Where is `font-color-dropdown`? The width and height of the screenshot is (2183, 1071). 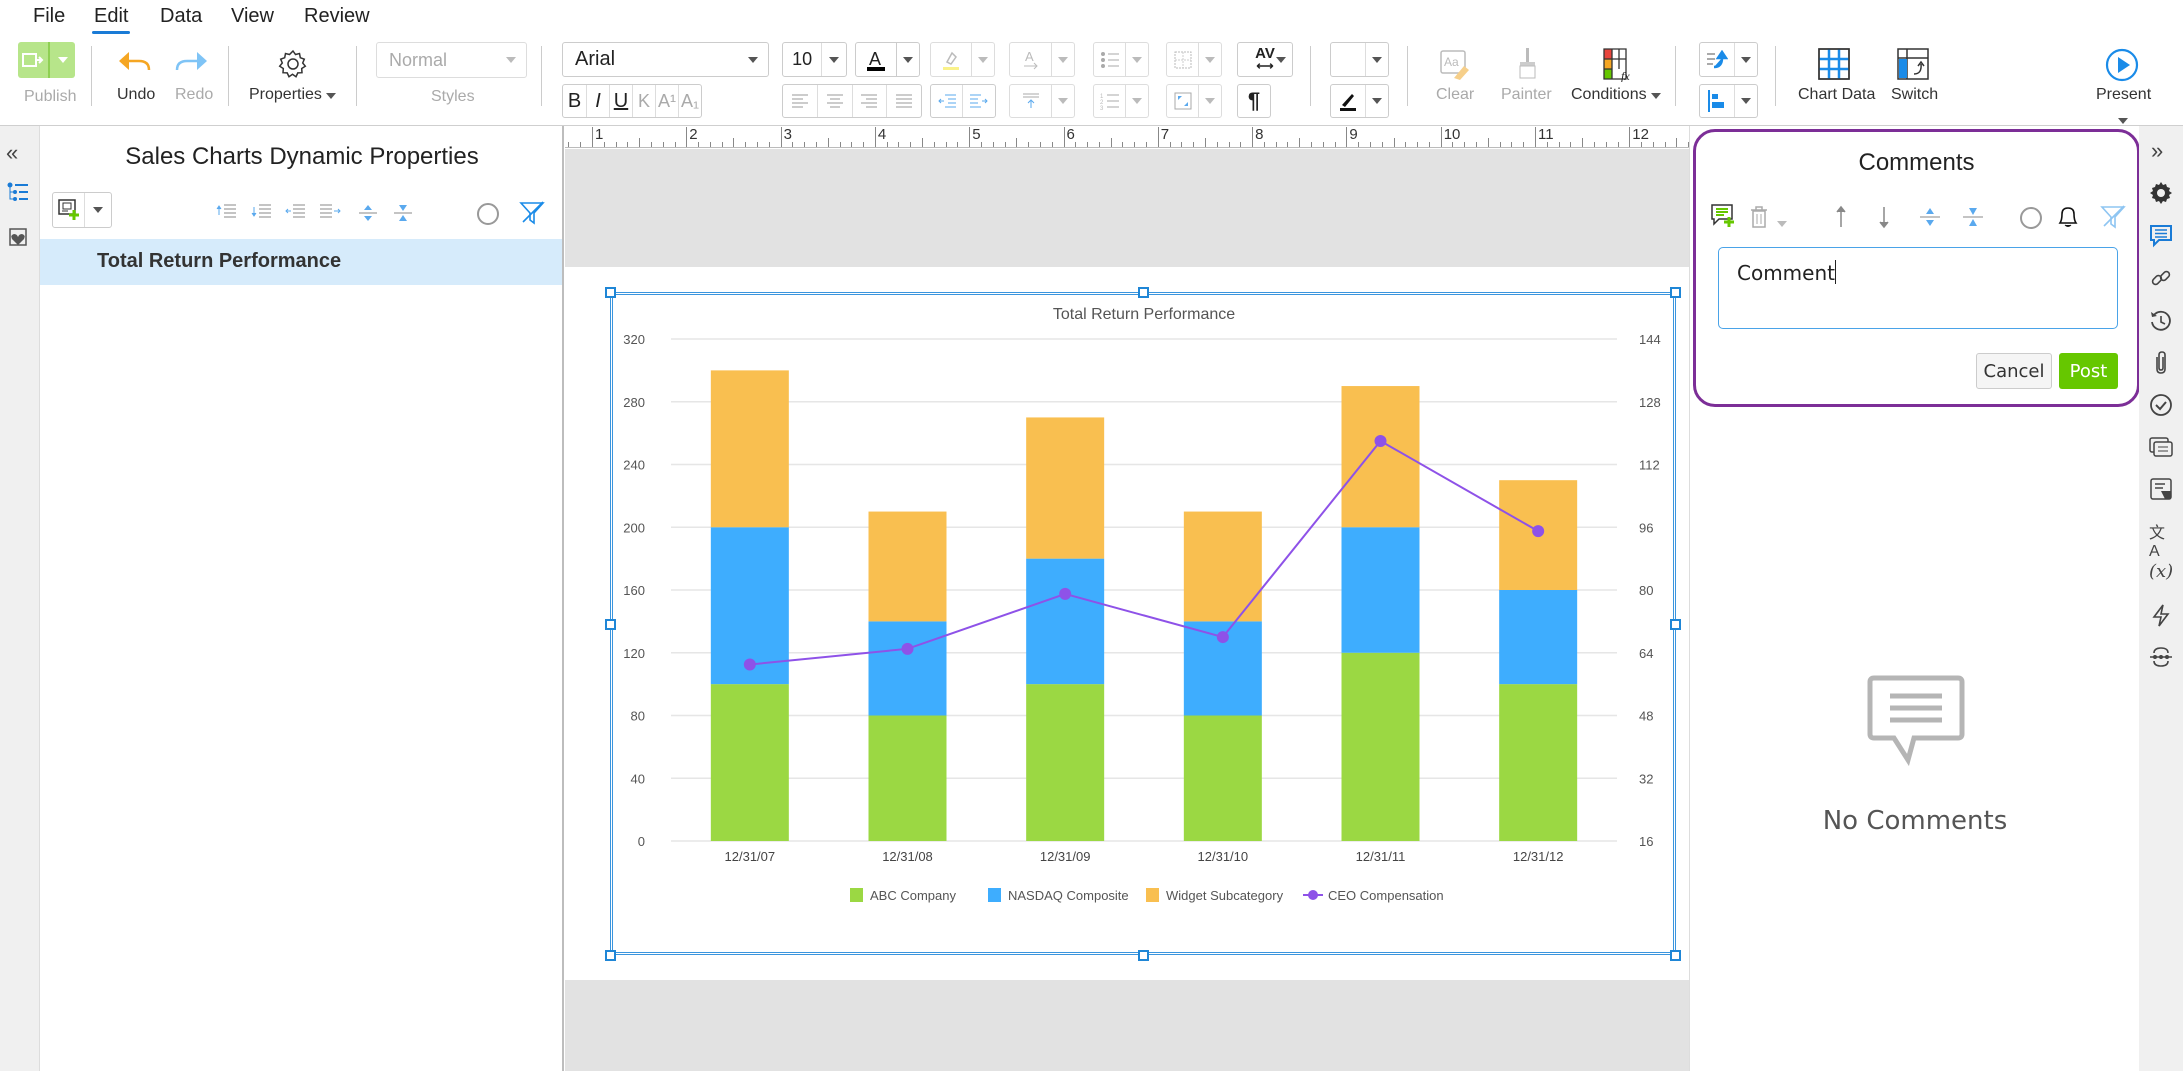
font-color-dropdown is located at coordinates (908, 59).